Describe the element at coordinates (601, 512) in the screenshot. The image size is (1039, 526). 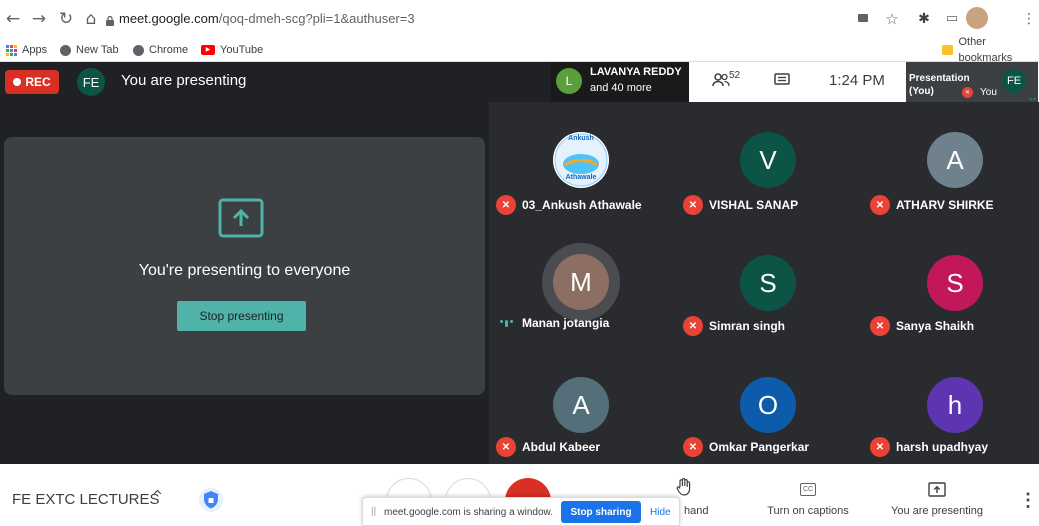
I see `stop-sharing-button: Stop sharing` at that location.